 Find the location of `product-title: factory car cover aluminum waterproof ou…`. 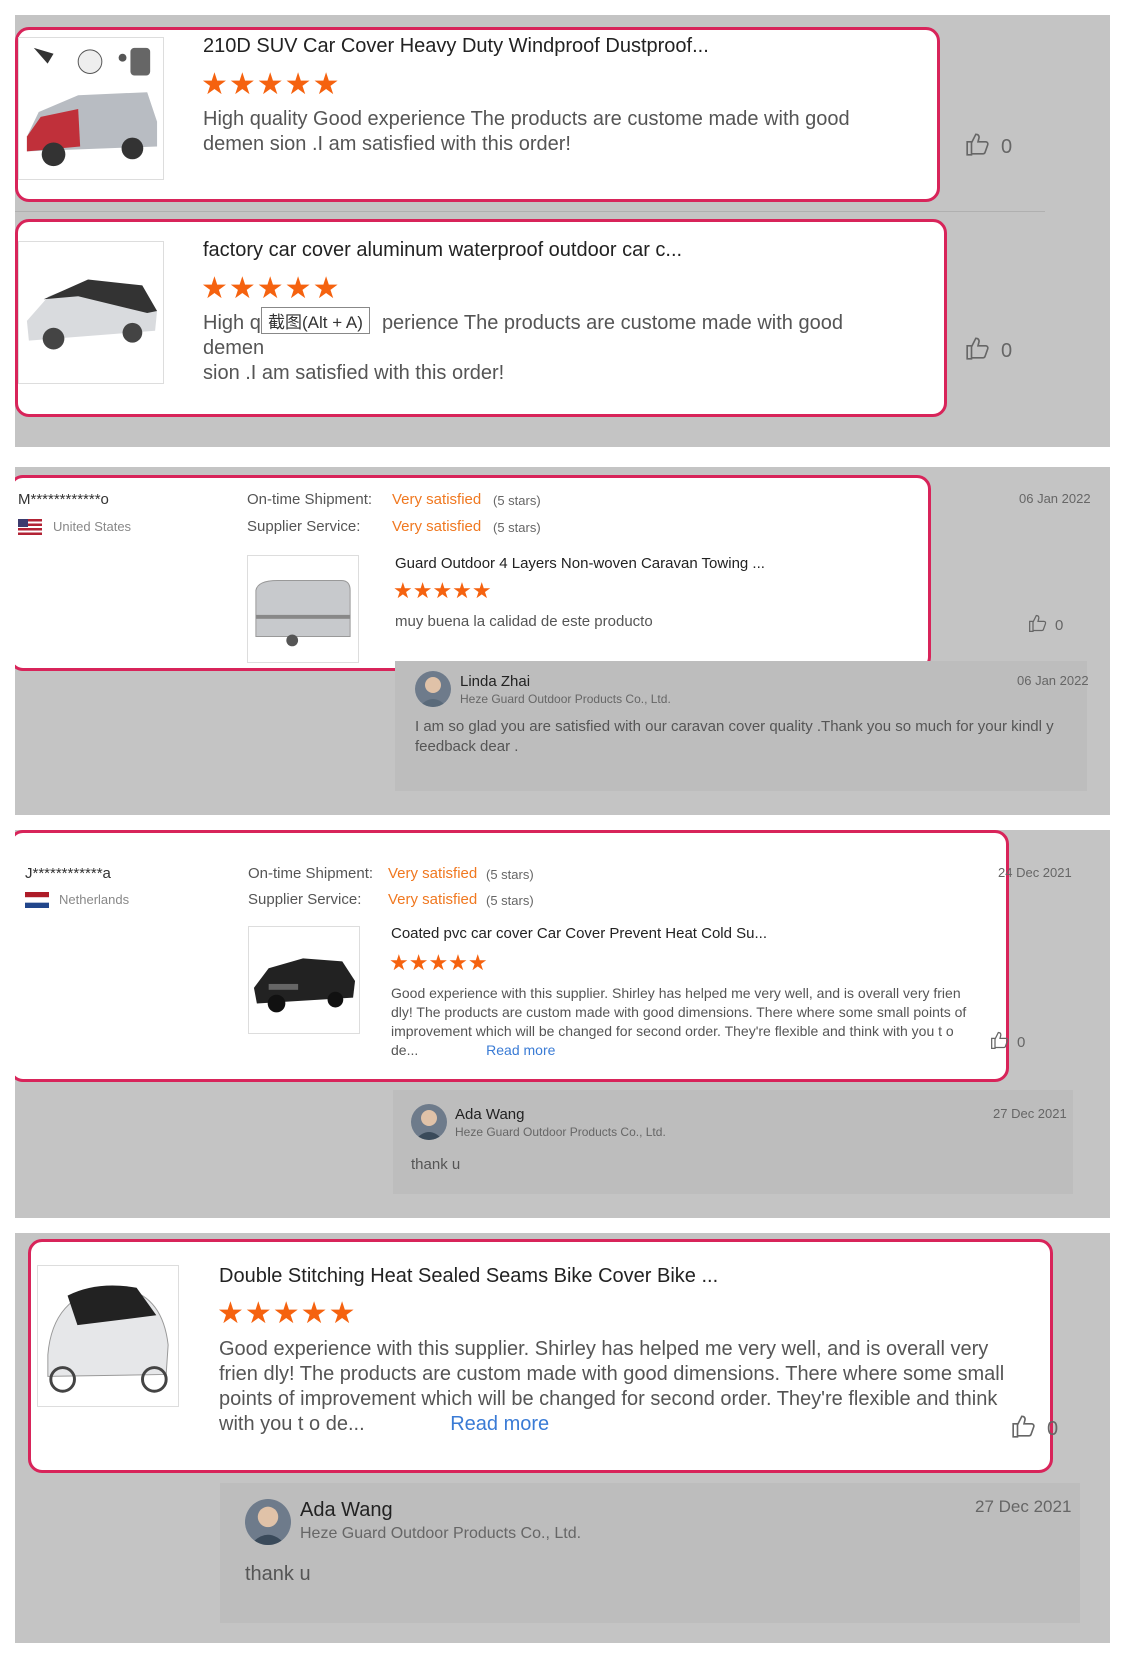

product-title: factory car cover aluminum waterproof ou… is located at coordinates (442, 250).